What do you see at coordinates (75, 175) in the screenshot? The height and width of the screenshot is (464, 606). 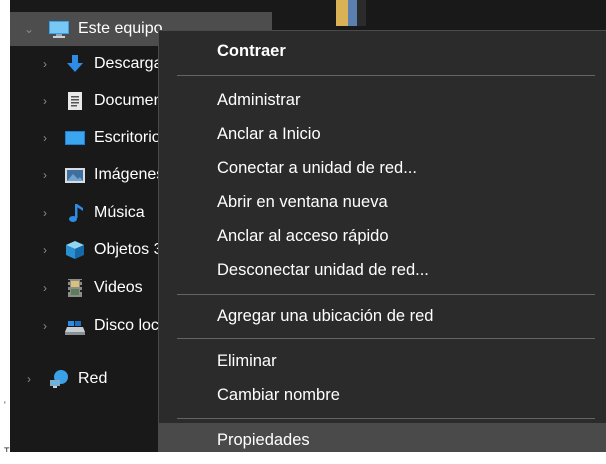 I see `picture-icon` at bounding box center [75, 175].